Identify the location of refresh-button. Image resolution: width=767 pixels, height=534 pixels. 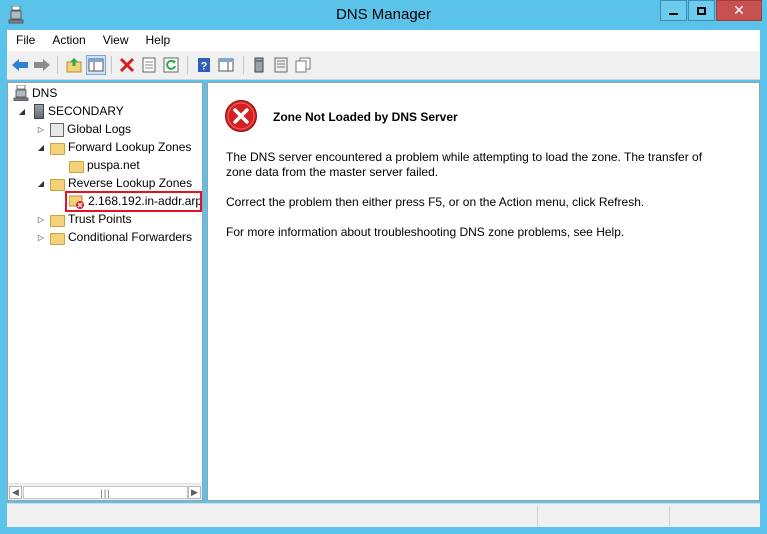
(171, 65).